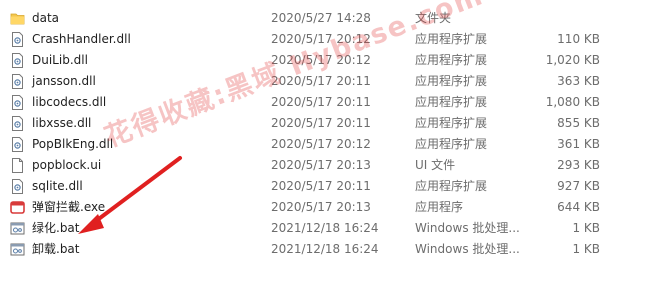 Image resolution: width=645 pixels, height=298 pixels. What do you see at coordinates (81, 39) in the screenshot?
I see `file-name: CrashHandler.dll` at bounding box center [81, 39].